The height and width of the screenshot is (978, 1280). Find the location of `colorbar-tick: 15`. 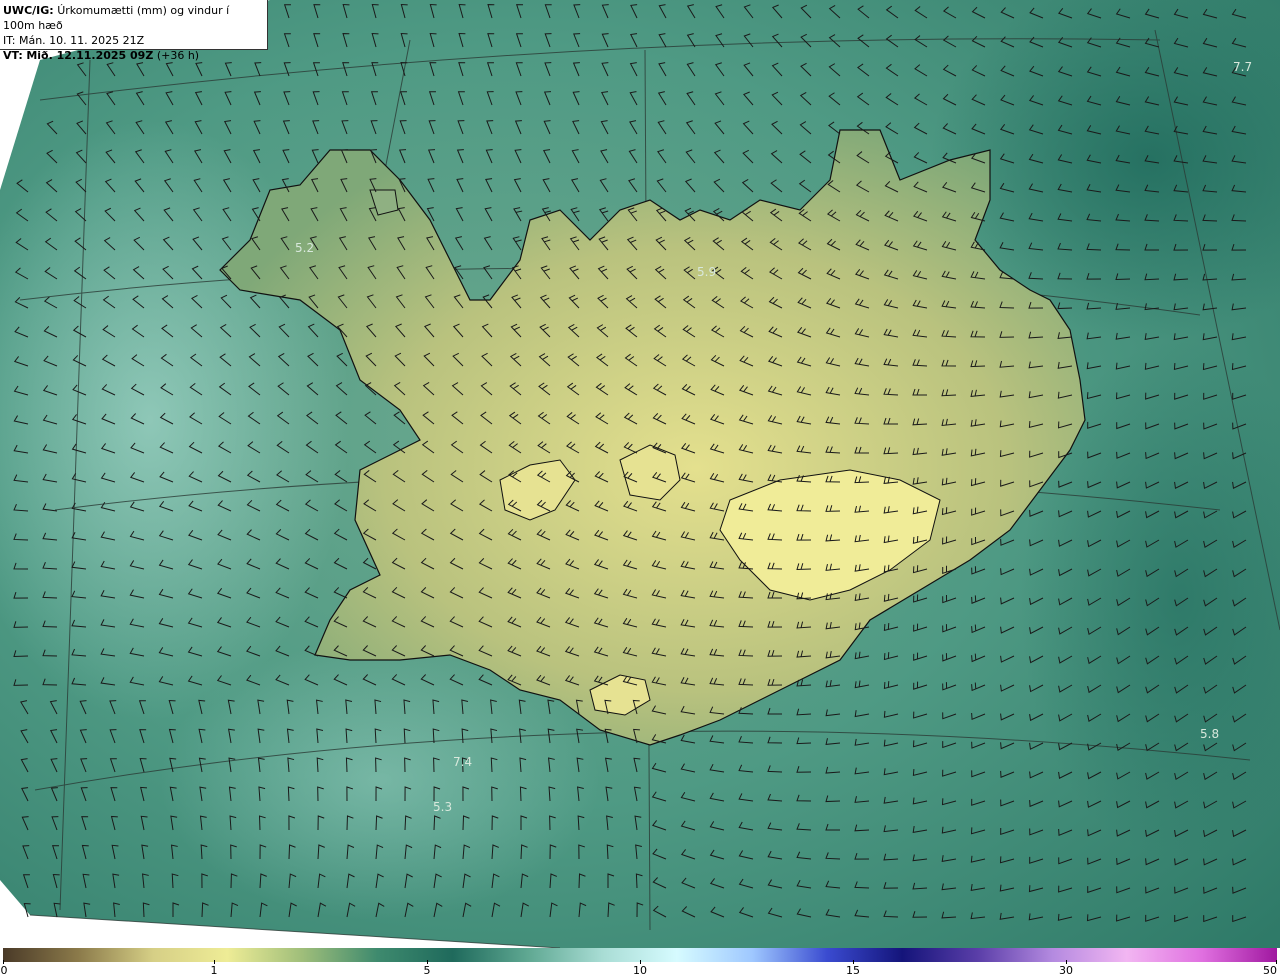

colorbar-tick: 15 is located at coordinates (853, 970).